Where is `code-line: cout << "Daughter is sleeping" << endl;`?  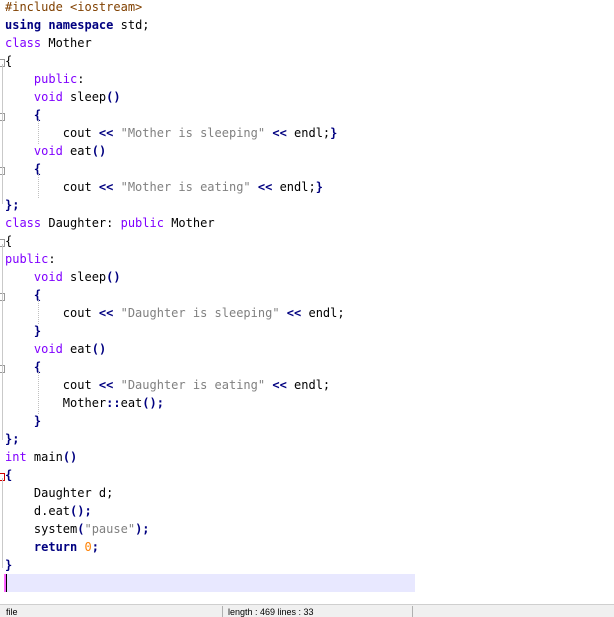 code-line: cout << "Daughter is sleeping" << endl; is located at coordinates (175, 313).